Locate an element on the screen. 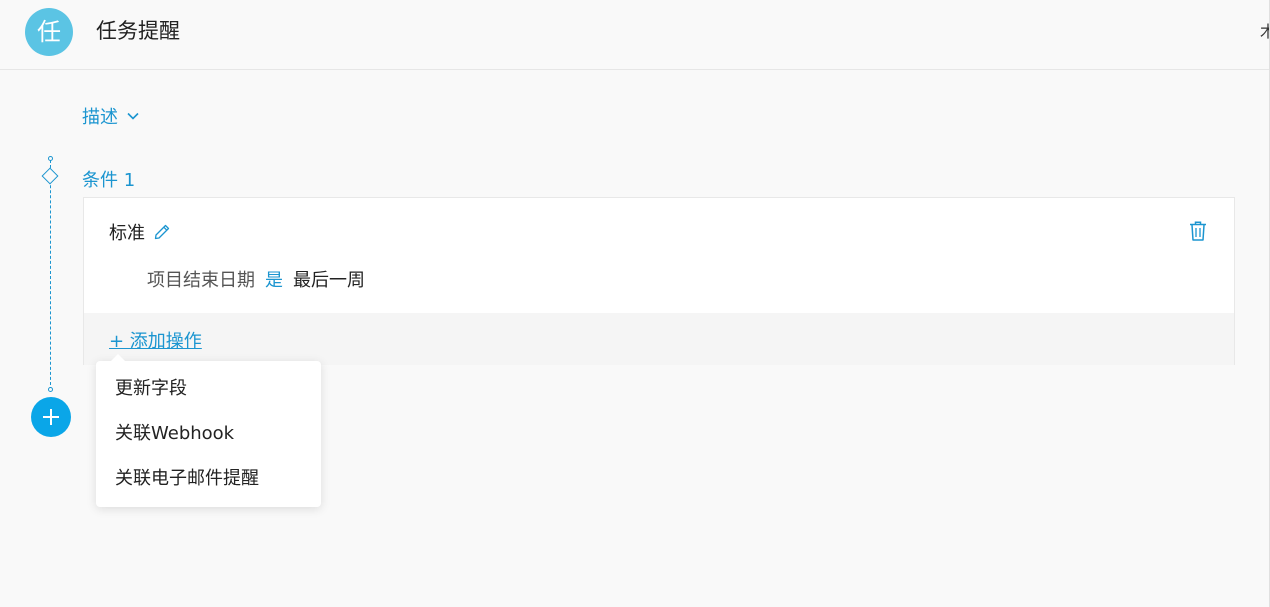 Image resolution: width=1270 pixels, height=607 pixels. page-title: 任务提醒 is located at coordinates (138, 31).